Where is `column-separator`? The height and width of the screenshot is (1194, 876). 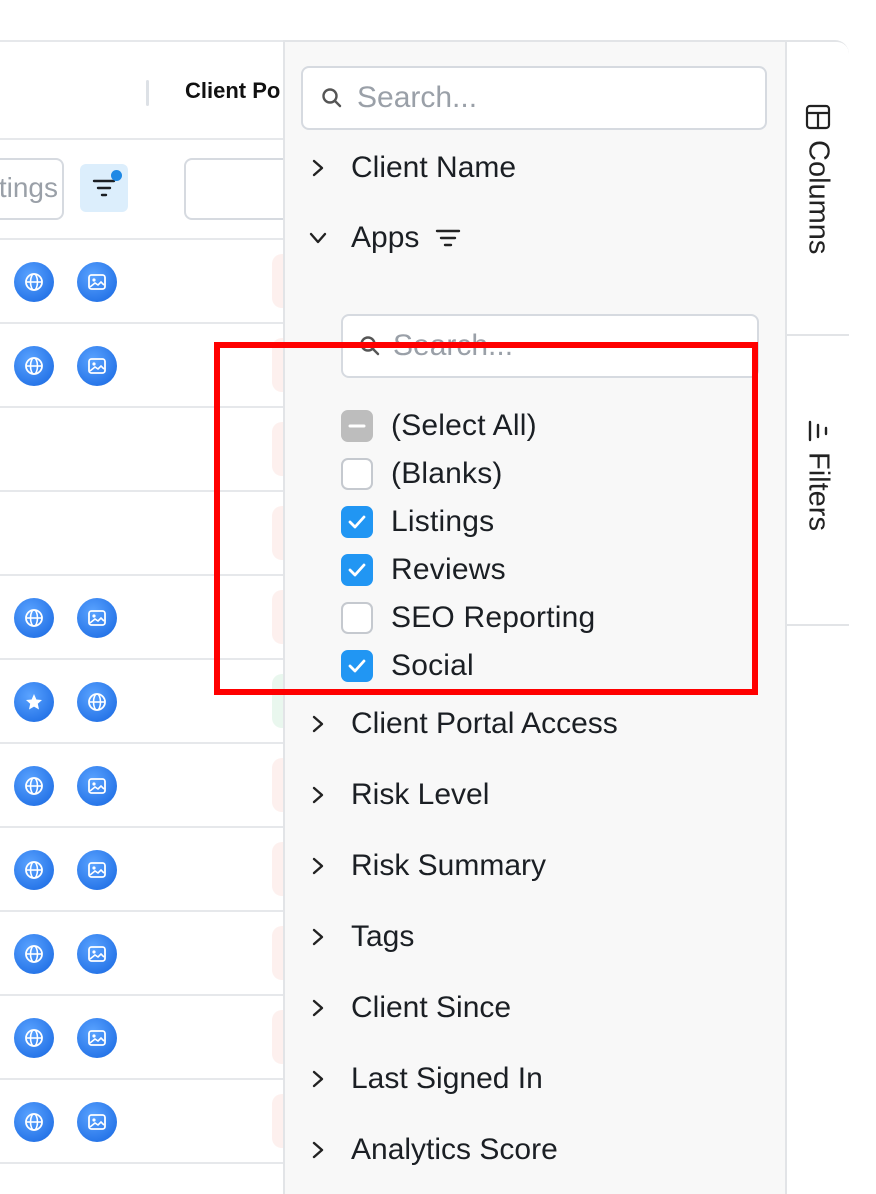 column-separator is located at coordinates (147, 93).